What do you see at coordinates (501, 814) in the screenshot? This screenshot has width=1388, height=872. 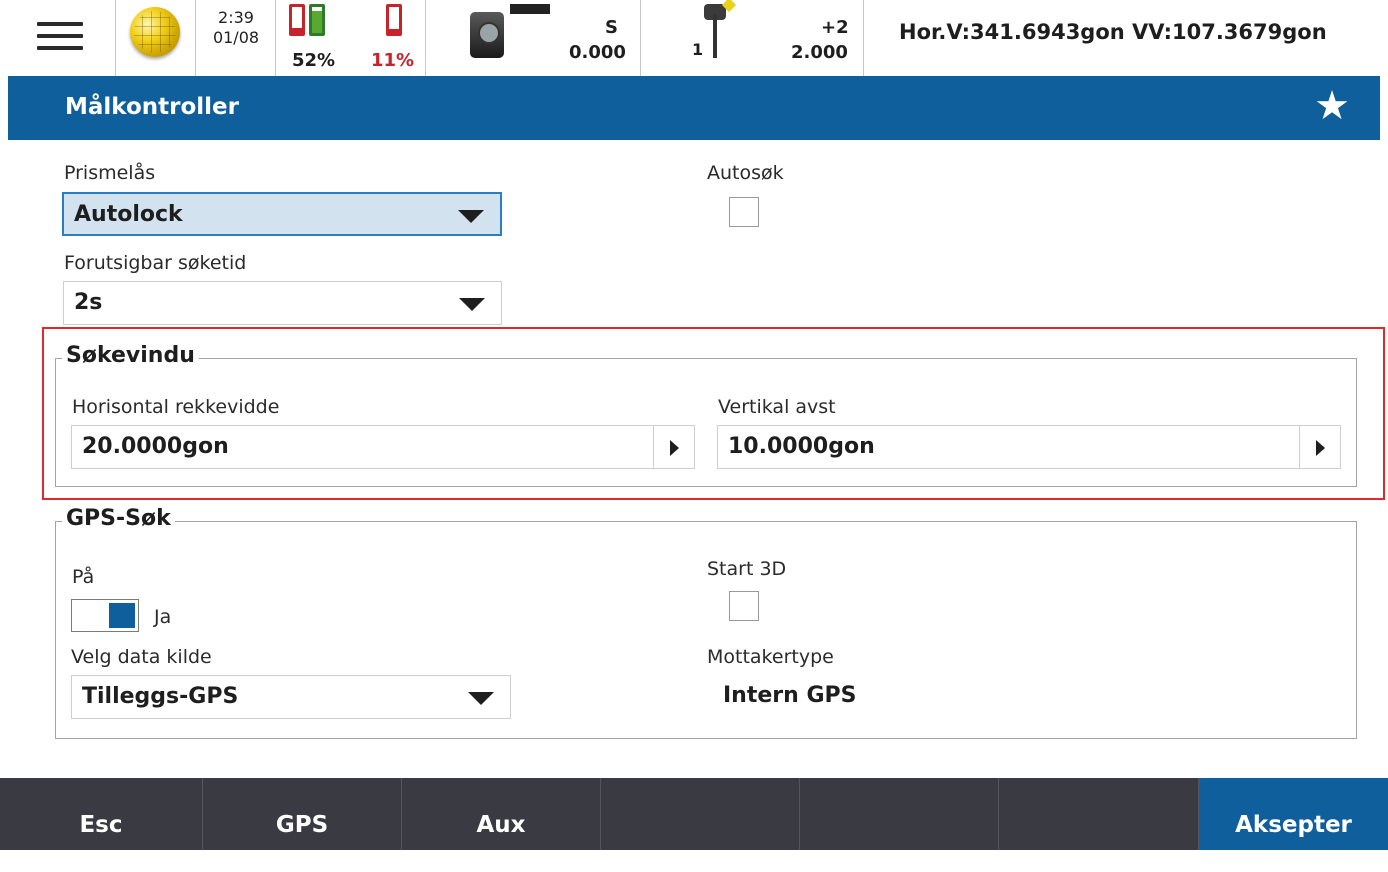 I see `aux-button: Aux` at bounding box center [501, 814].